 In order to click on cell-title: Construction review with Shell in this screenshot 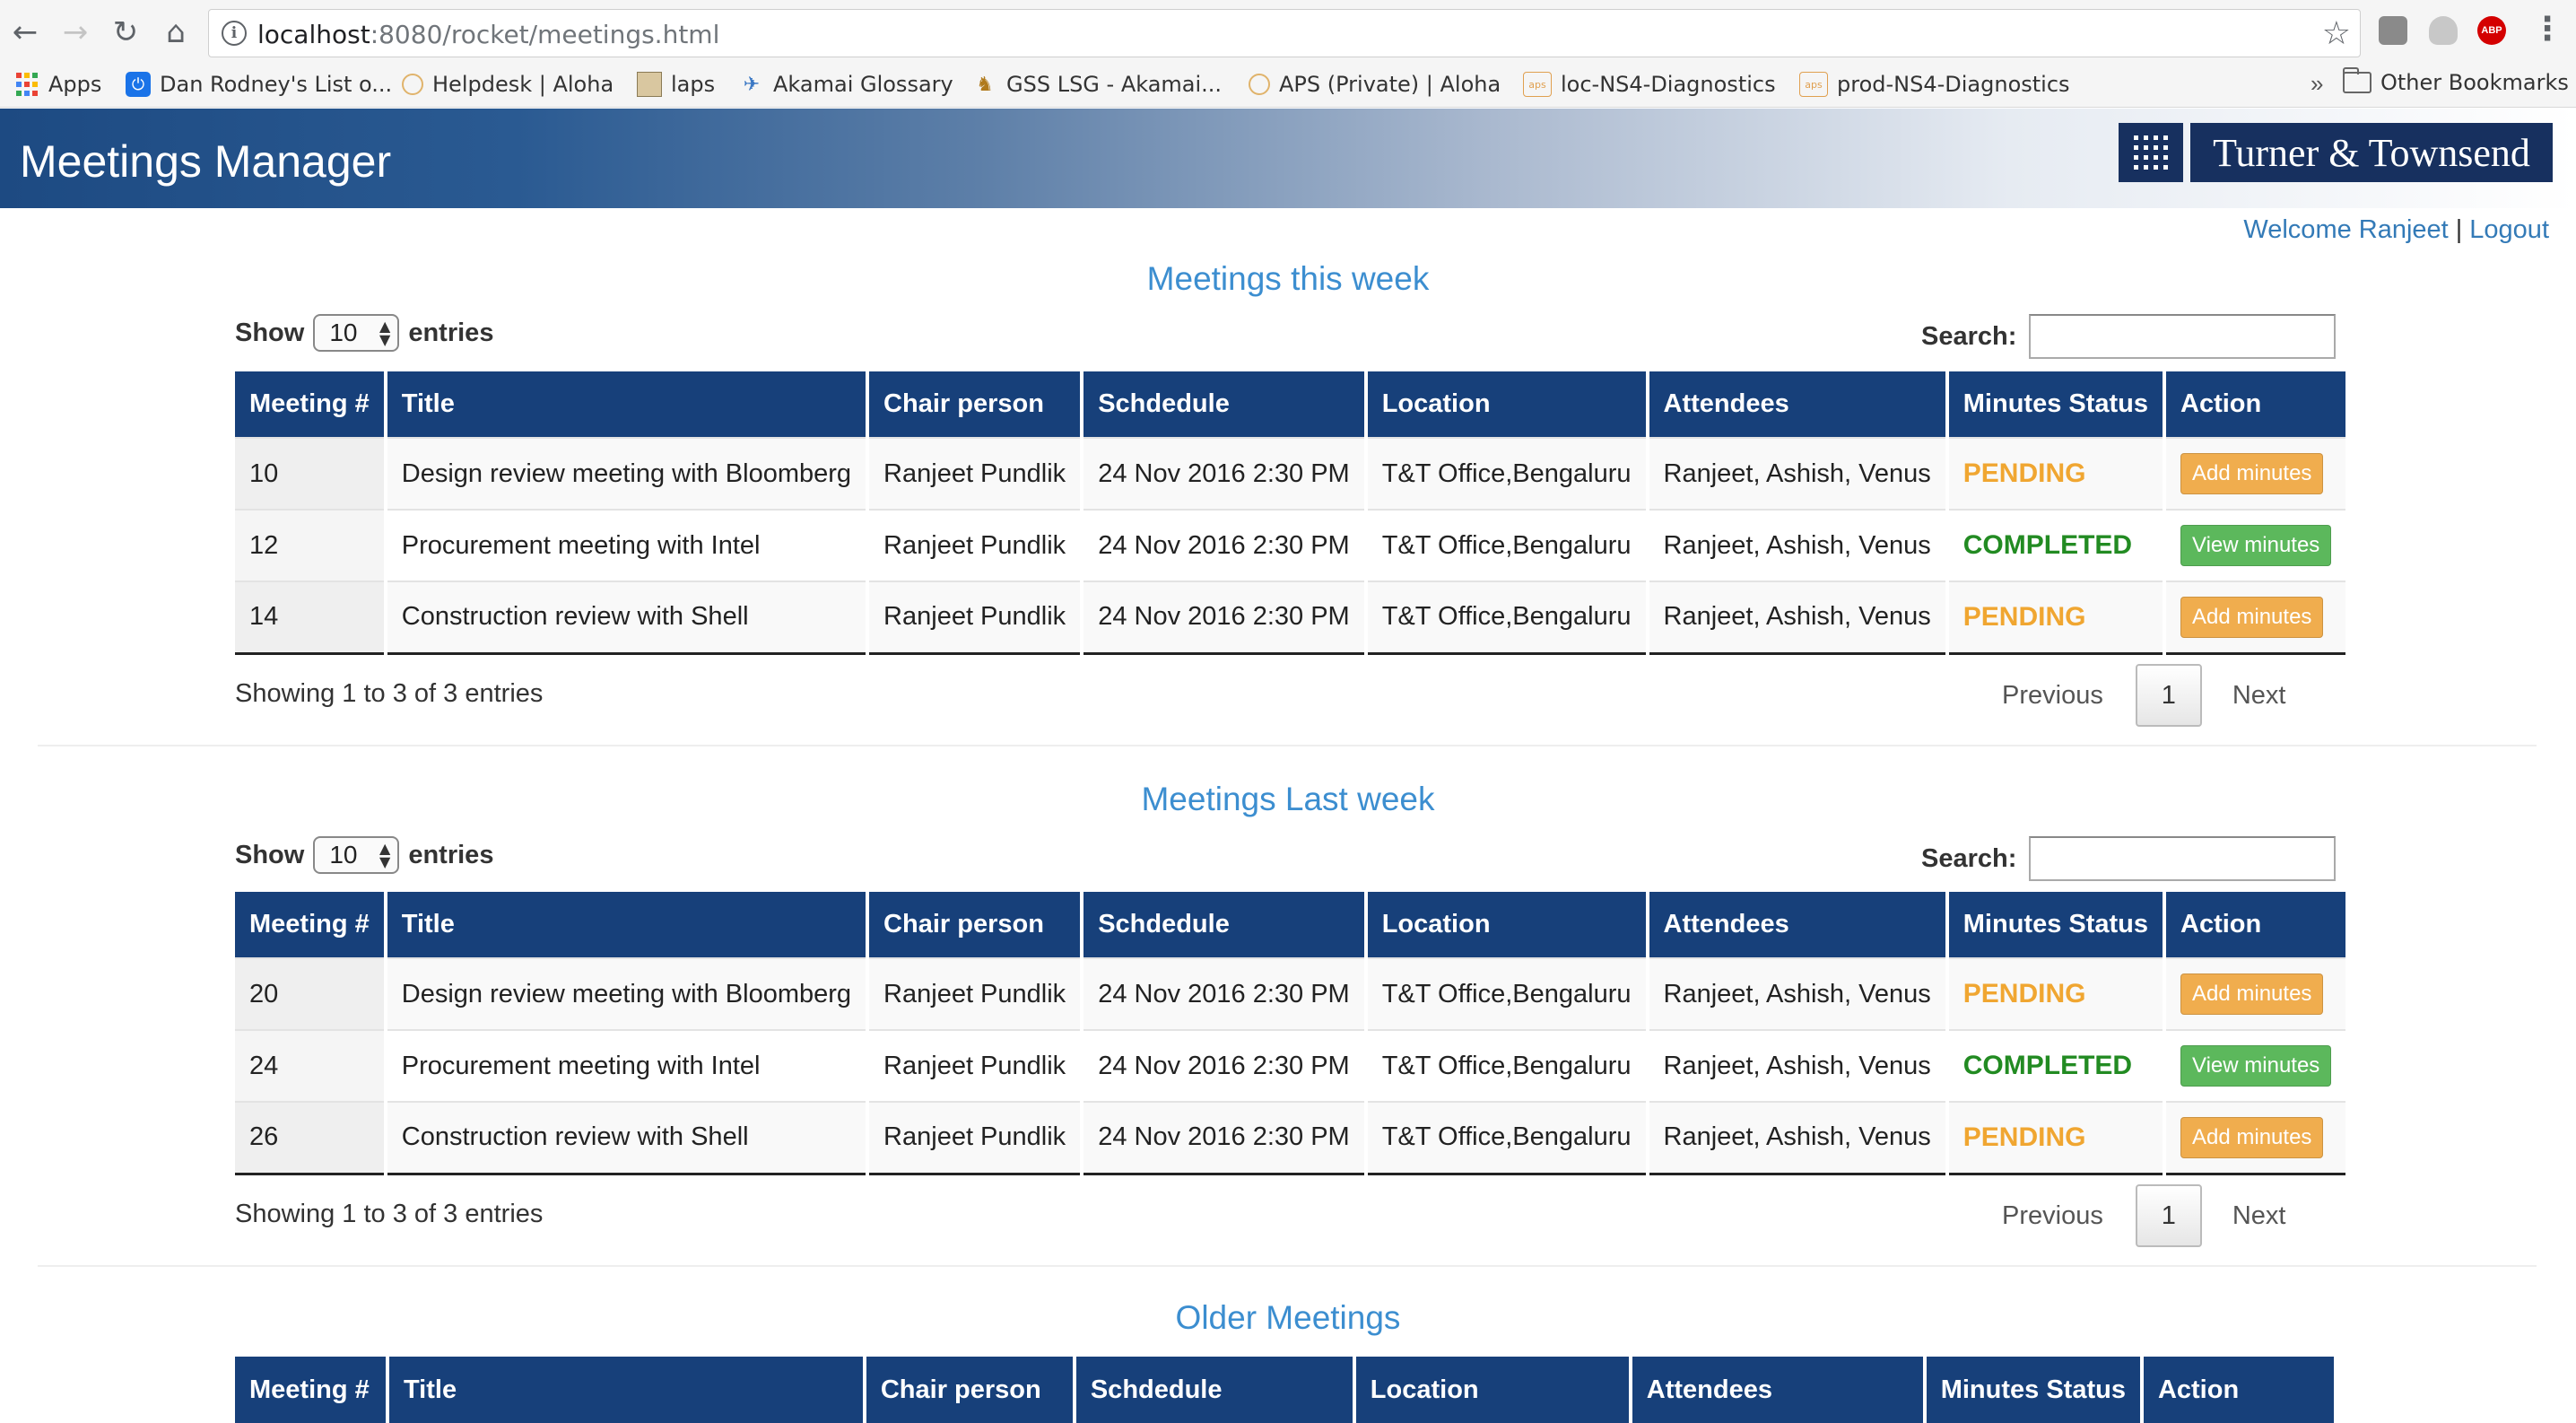, I will do `click(625, 618)`.